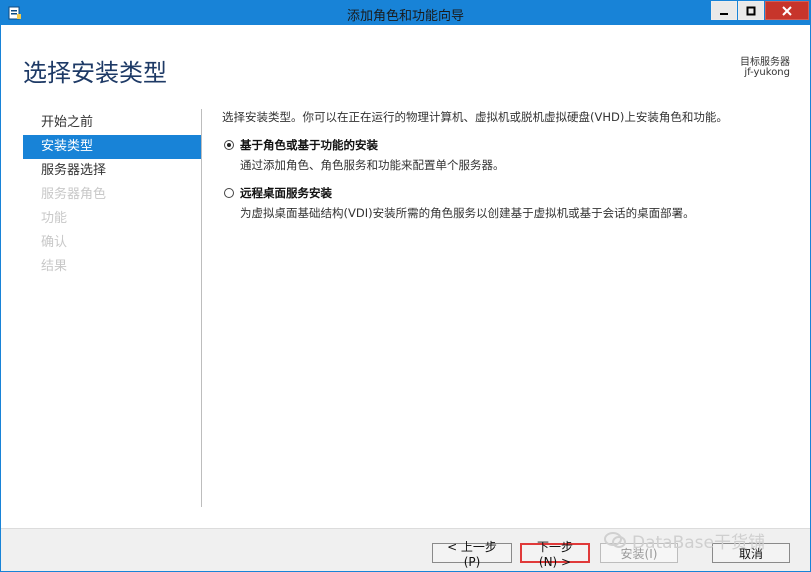  What do you see at coordinates (639, 553) in the screenshot?
I see `install-button: 安装(I)` at bounding box center [639, 553].